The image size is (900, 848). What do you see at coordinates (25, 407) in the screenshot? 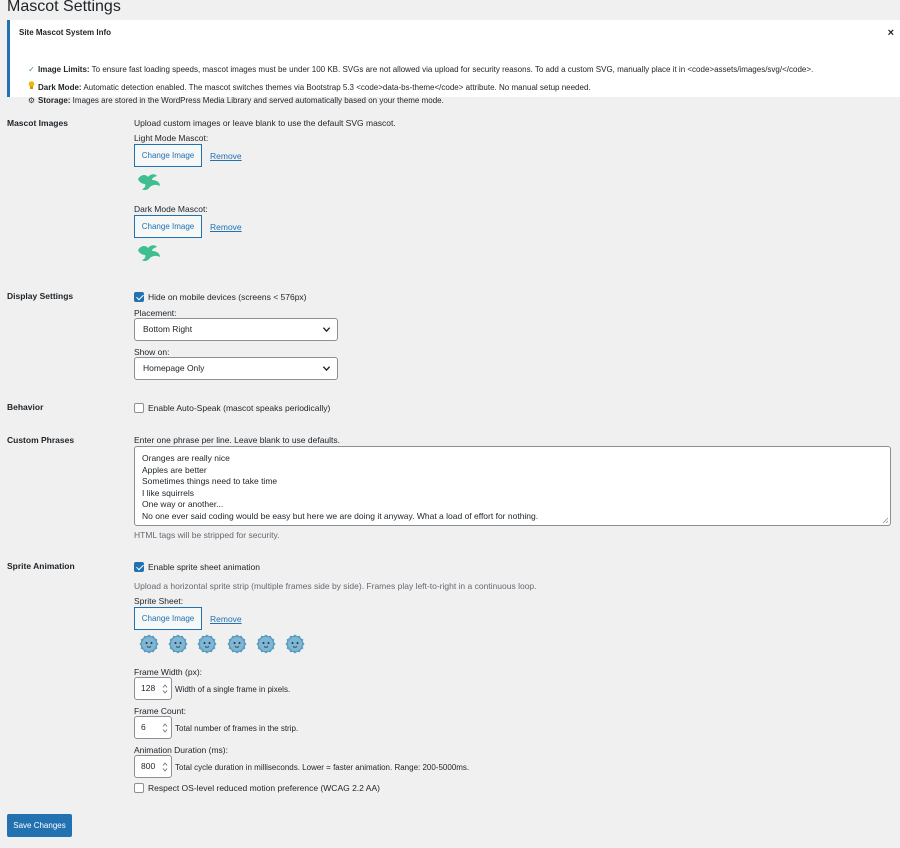
I see `behavior-heading: Behavior` at bounding box center [25, 407].